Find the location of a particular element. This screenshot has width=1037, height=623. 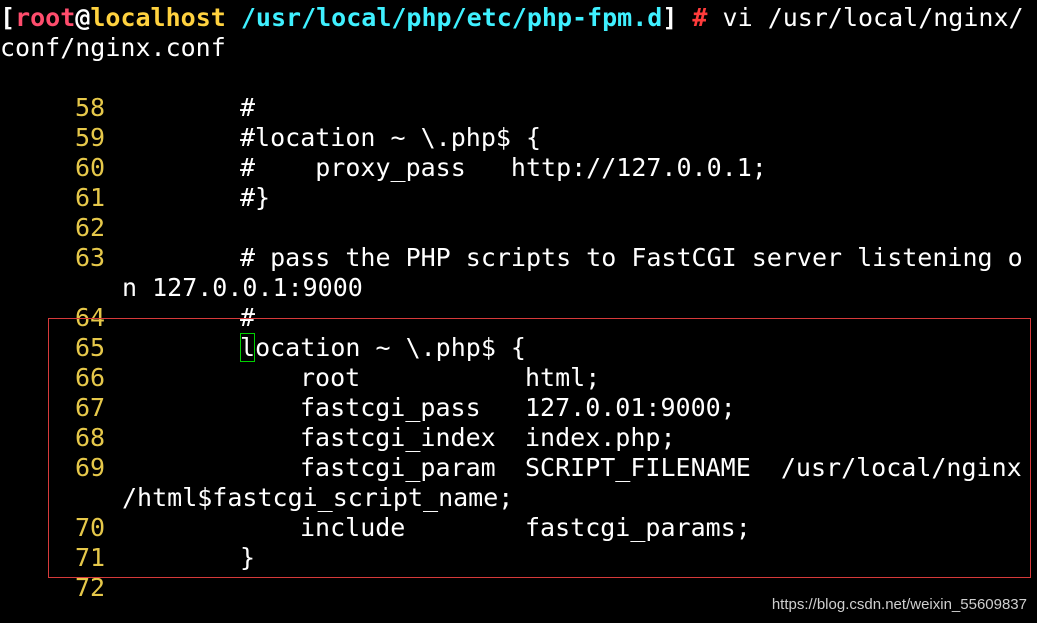

line-number: 58 is located at coordinates (90, 107).